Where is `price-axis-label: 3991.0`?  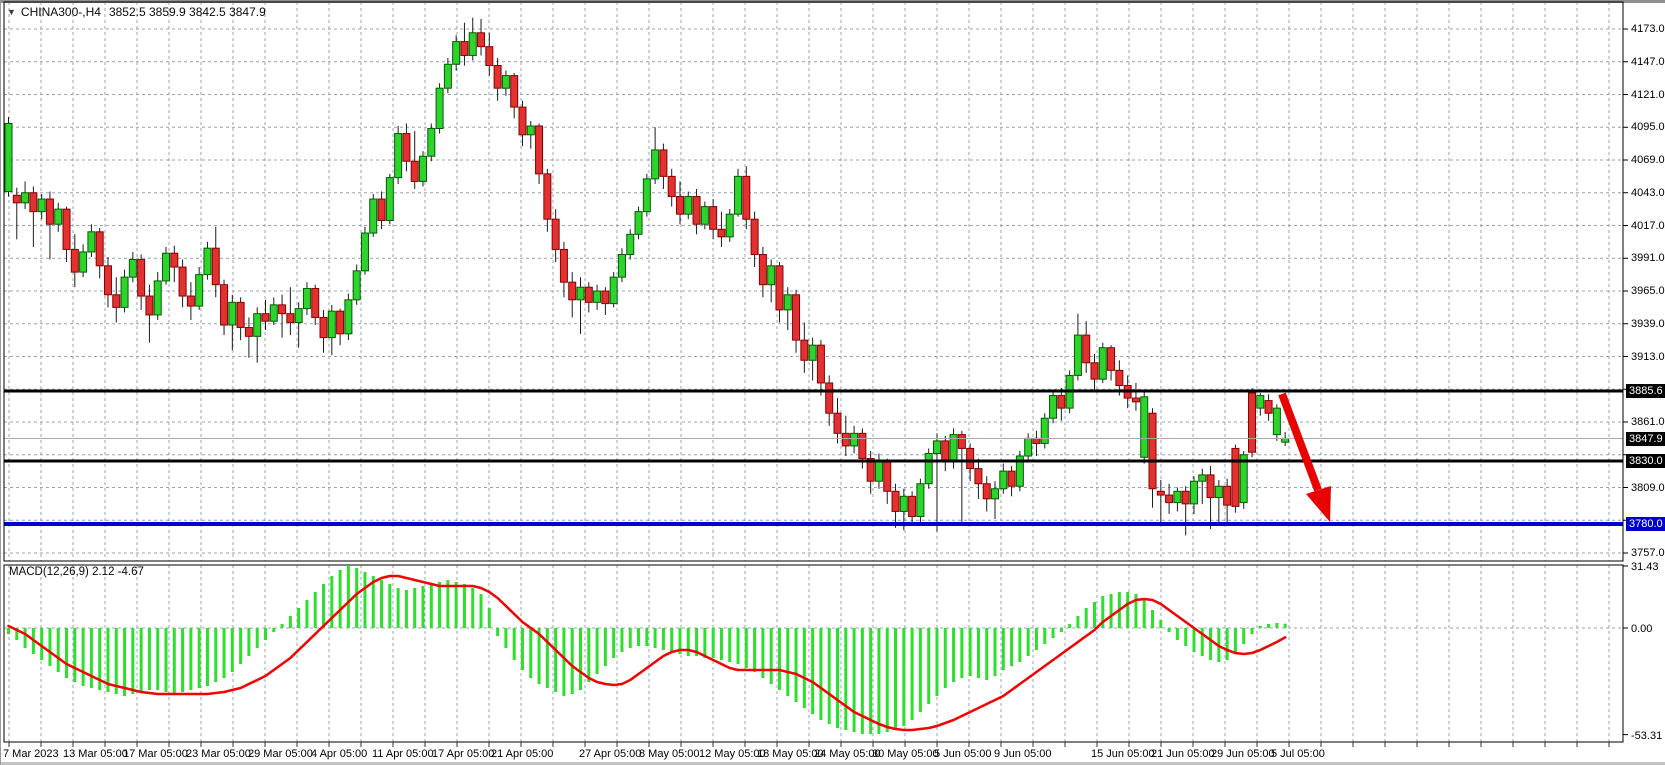 price-axis-label: 3991.0 is located at coordinates (1648, 258).